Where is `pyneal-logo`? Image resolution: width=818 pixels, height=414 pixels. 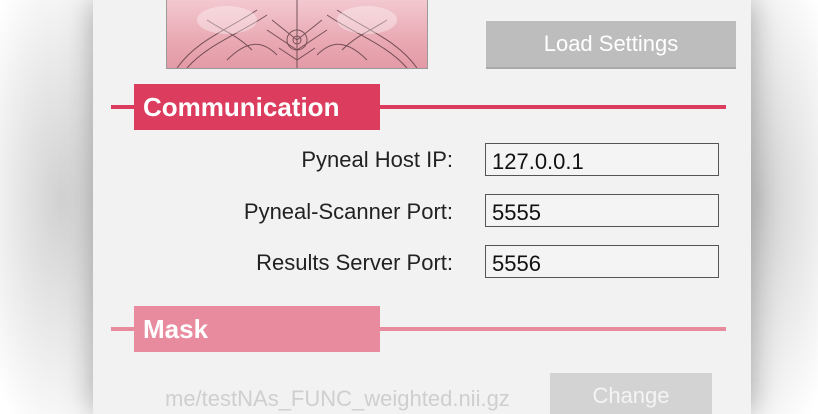 pyneal-logo is located at coordinates (297, 34).